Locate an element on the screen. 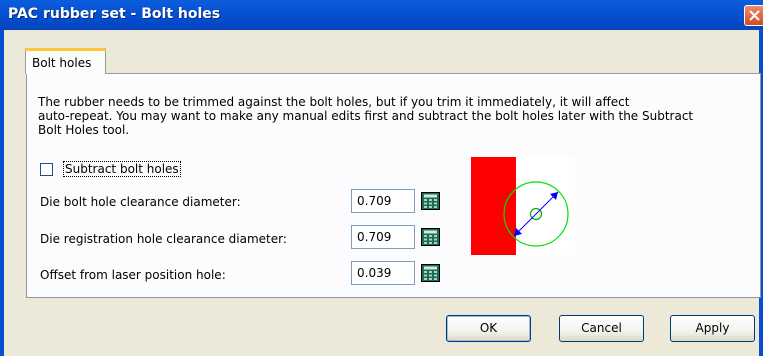  window-title: PAC rubber set - Bolt holes is located at coordinates (114, 14).